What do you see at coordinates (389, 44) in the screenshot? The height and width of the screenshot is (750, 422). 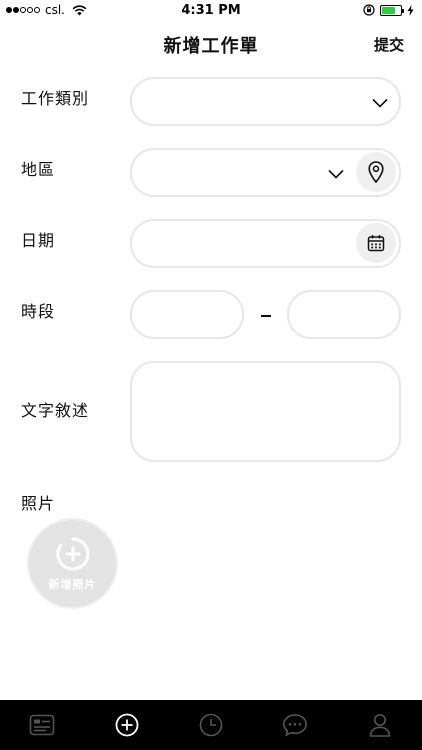 I see `submit-button: 提交` at bounding box center [389, 44].